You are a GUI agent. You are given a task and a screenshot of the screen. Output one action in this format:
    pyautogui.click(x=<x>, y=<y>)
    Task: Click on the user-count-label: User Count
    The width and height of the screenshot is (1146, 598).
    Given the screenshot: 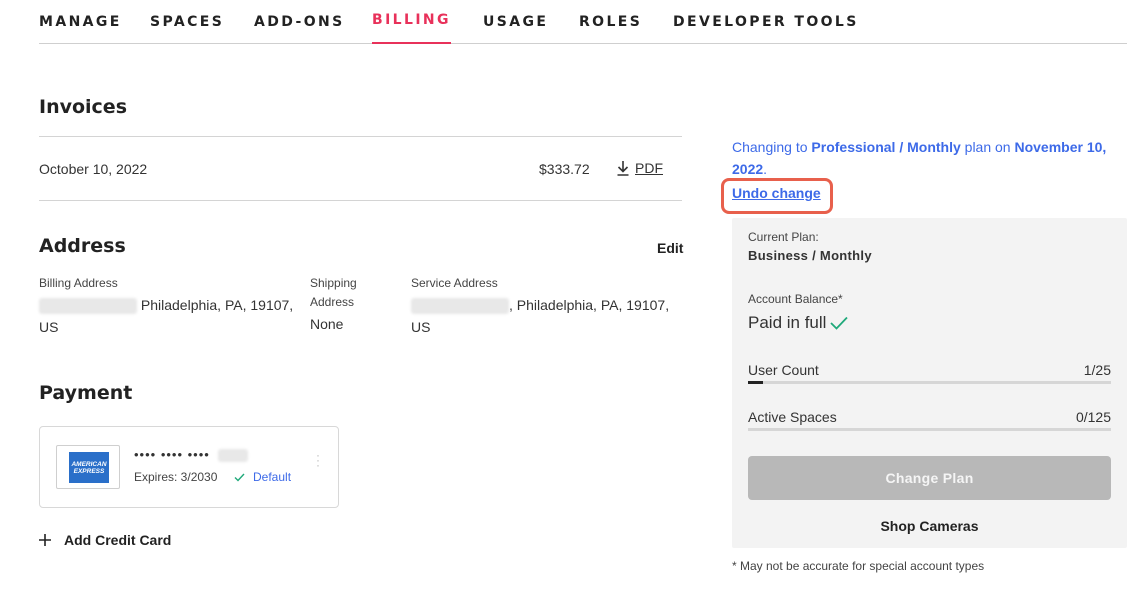 What is the action you would take?
    pyautogui.click(x=783, y=370)
    